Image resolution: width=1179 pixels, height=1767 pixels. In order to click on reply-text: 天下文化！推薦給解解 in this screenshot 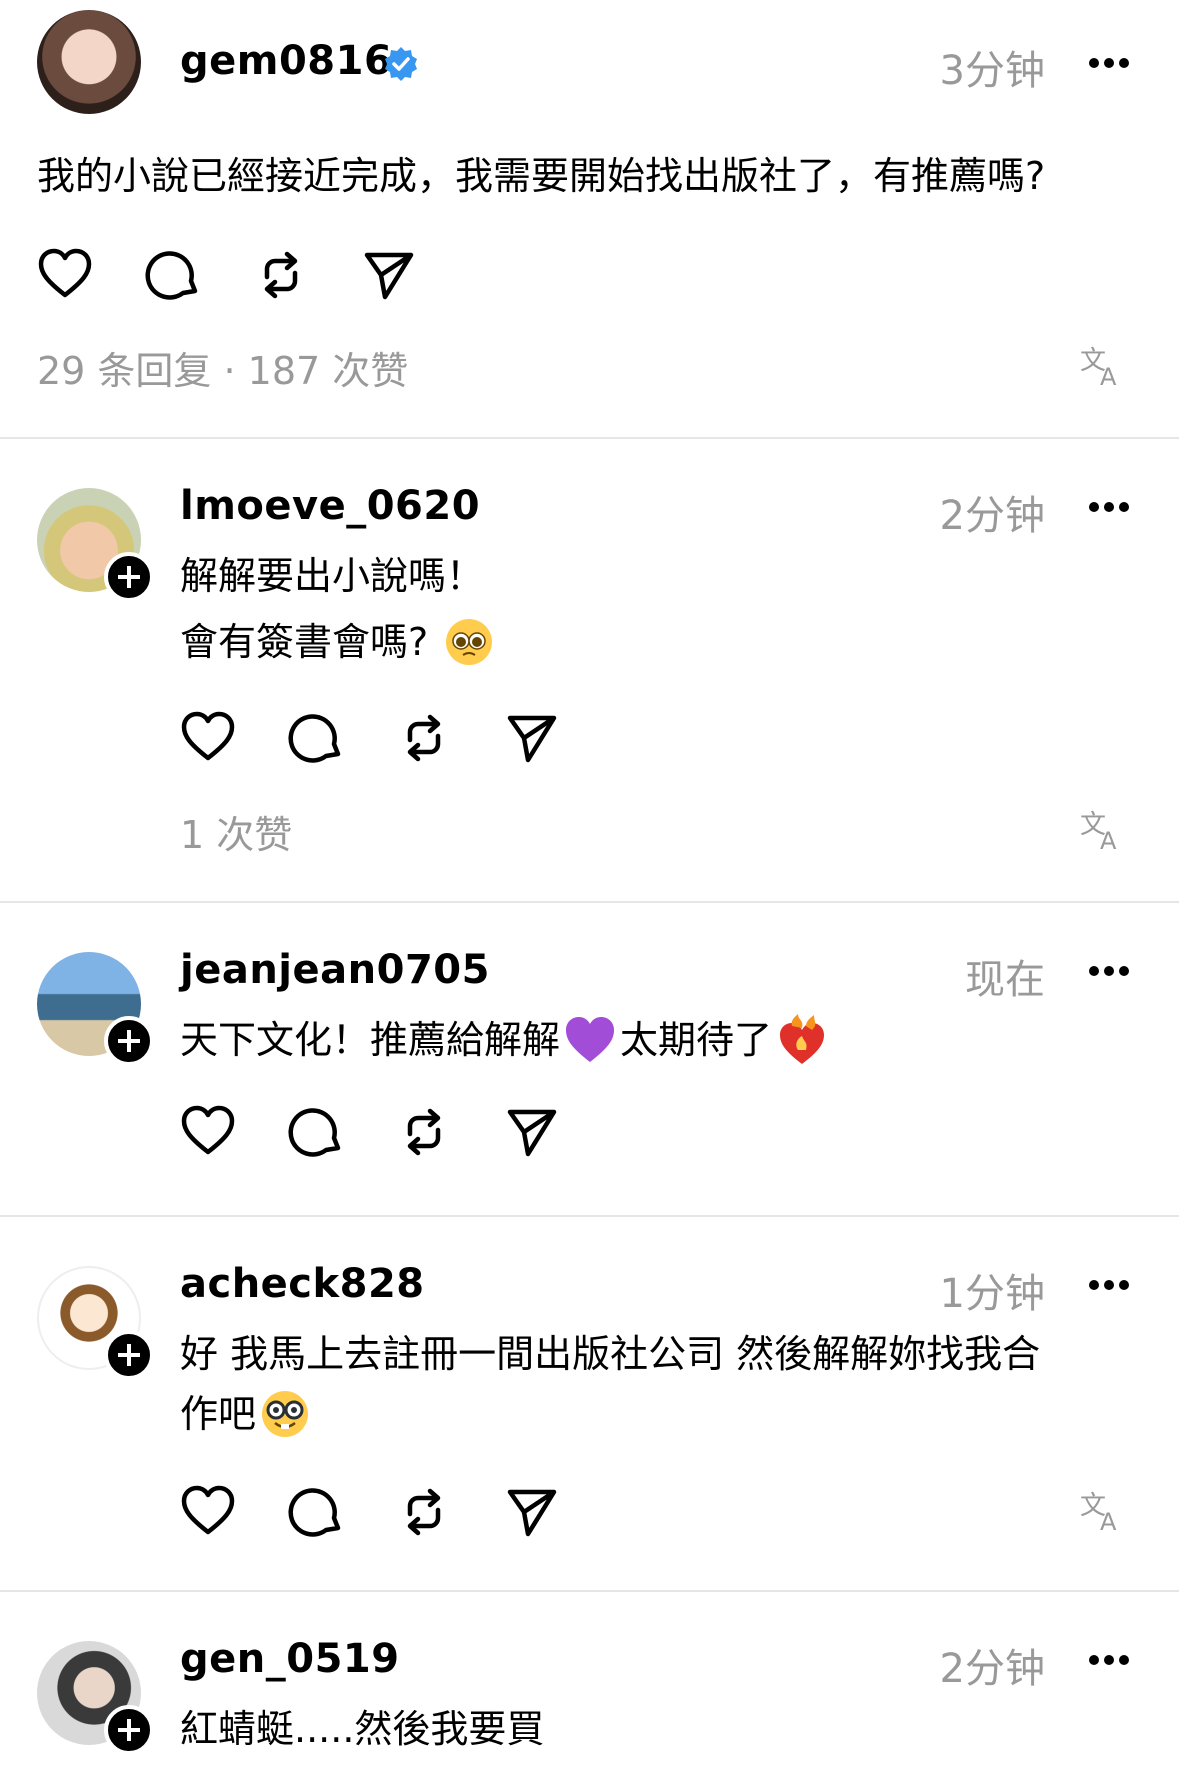, I will do `click(370, 1040)`.